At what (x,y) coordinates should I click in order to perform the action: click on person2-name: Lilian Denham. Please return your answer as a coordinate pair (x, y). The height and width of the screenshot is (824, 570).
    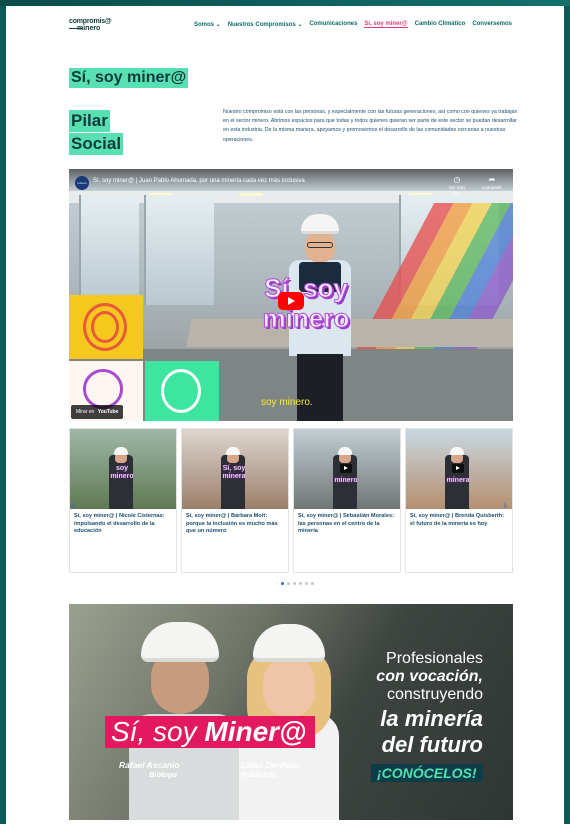
    Looking at the image, I should click on (270, 765).